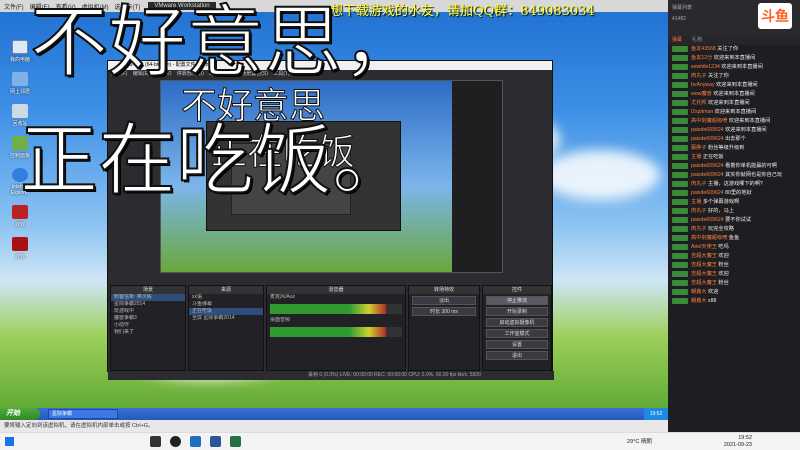 This screenshot has height=450, width=800. Describe the element at coordinates (701, 94) in the screenshot. I see `chat-username: wow魔兽` at that location.